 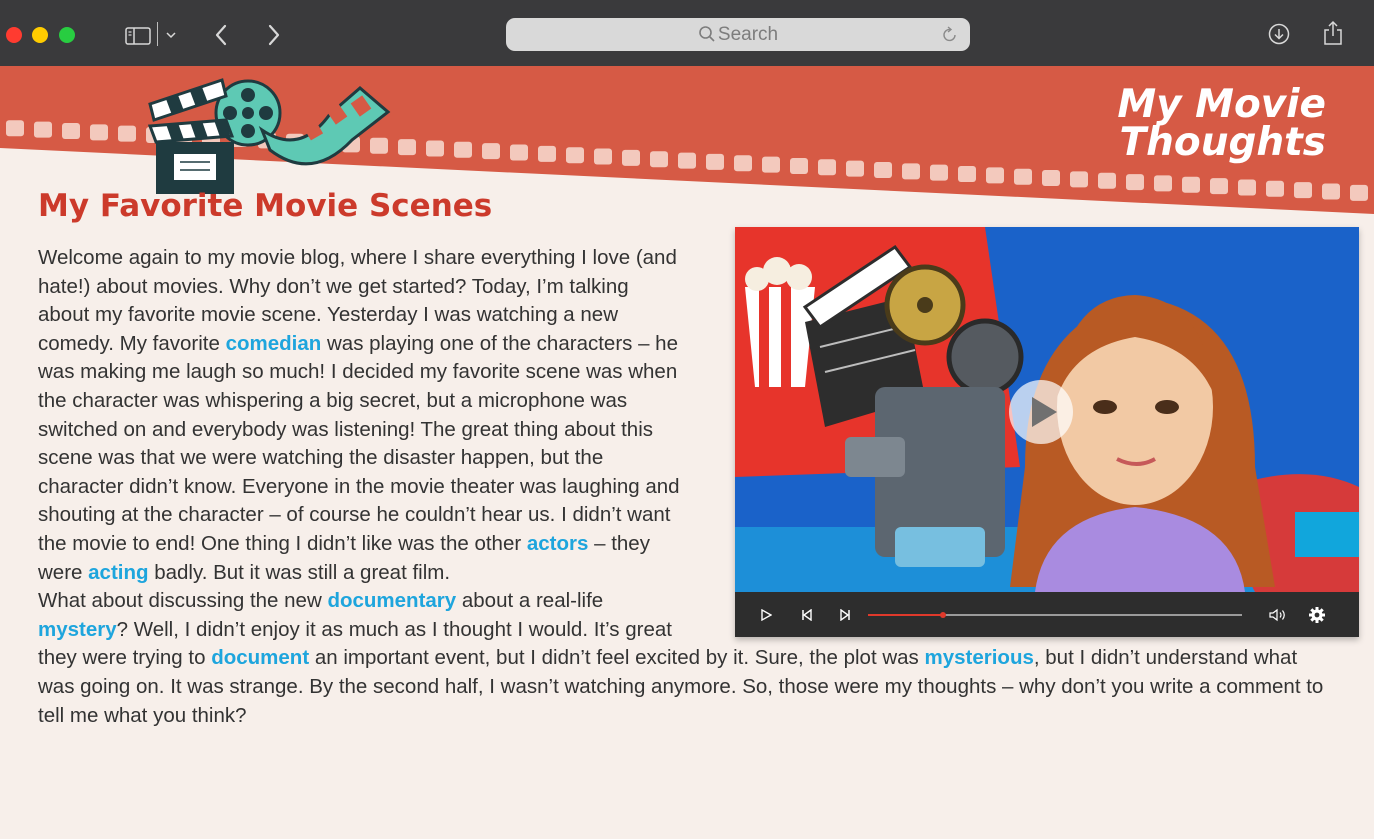 I want to click on chevron-down-icon, so click(x=171, y=35).